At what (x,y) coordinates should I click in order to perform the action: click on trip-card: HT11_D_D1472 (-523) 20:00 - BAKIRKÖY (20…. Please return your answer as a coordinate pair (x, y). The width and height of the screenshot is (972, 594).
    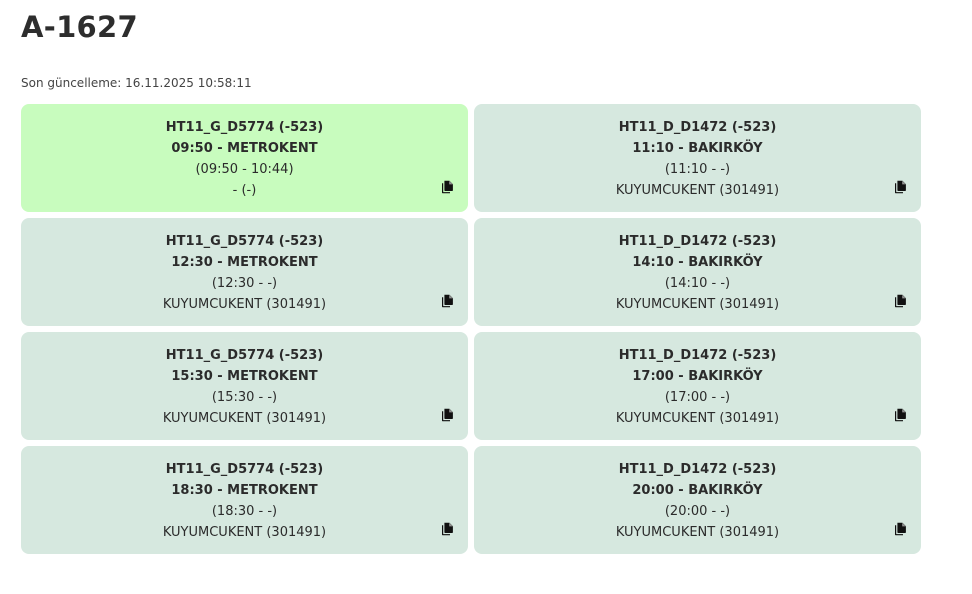
    Looking at the image, I should click on (697, 500).